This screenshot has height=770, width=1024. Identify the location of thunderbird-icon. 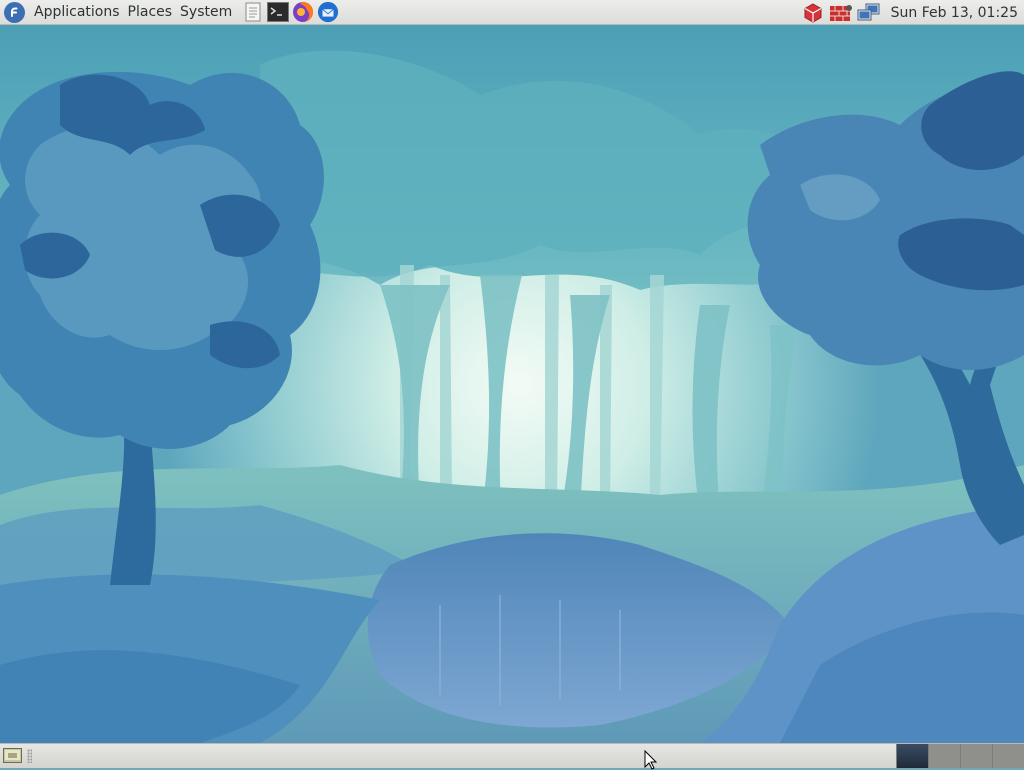
(328, 12).